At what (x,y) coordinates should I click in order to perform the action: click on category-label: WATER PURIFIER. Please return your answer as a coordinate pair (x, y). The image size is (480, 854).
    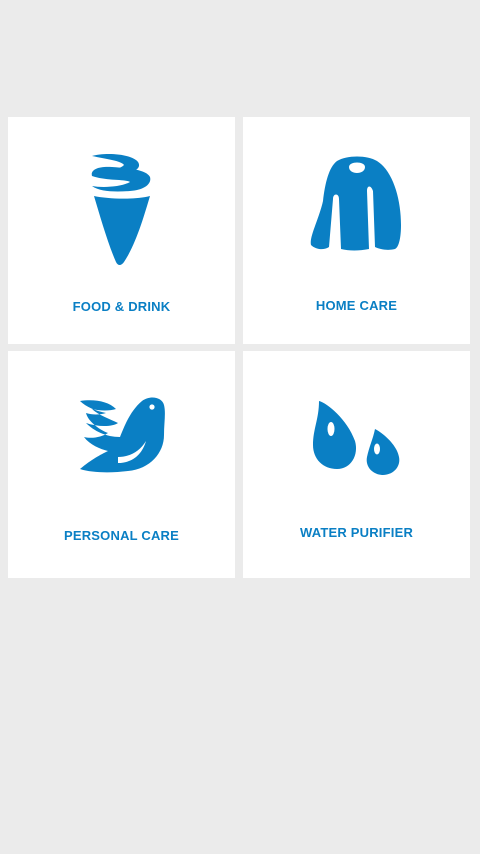
    Looking at the image, I should click on (356, 532).